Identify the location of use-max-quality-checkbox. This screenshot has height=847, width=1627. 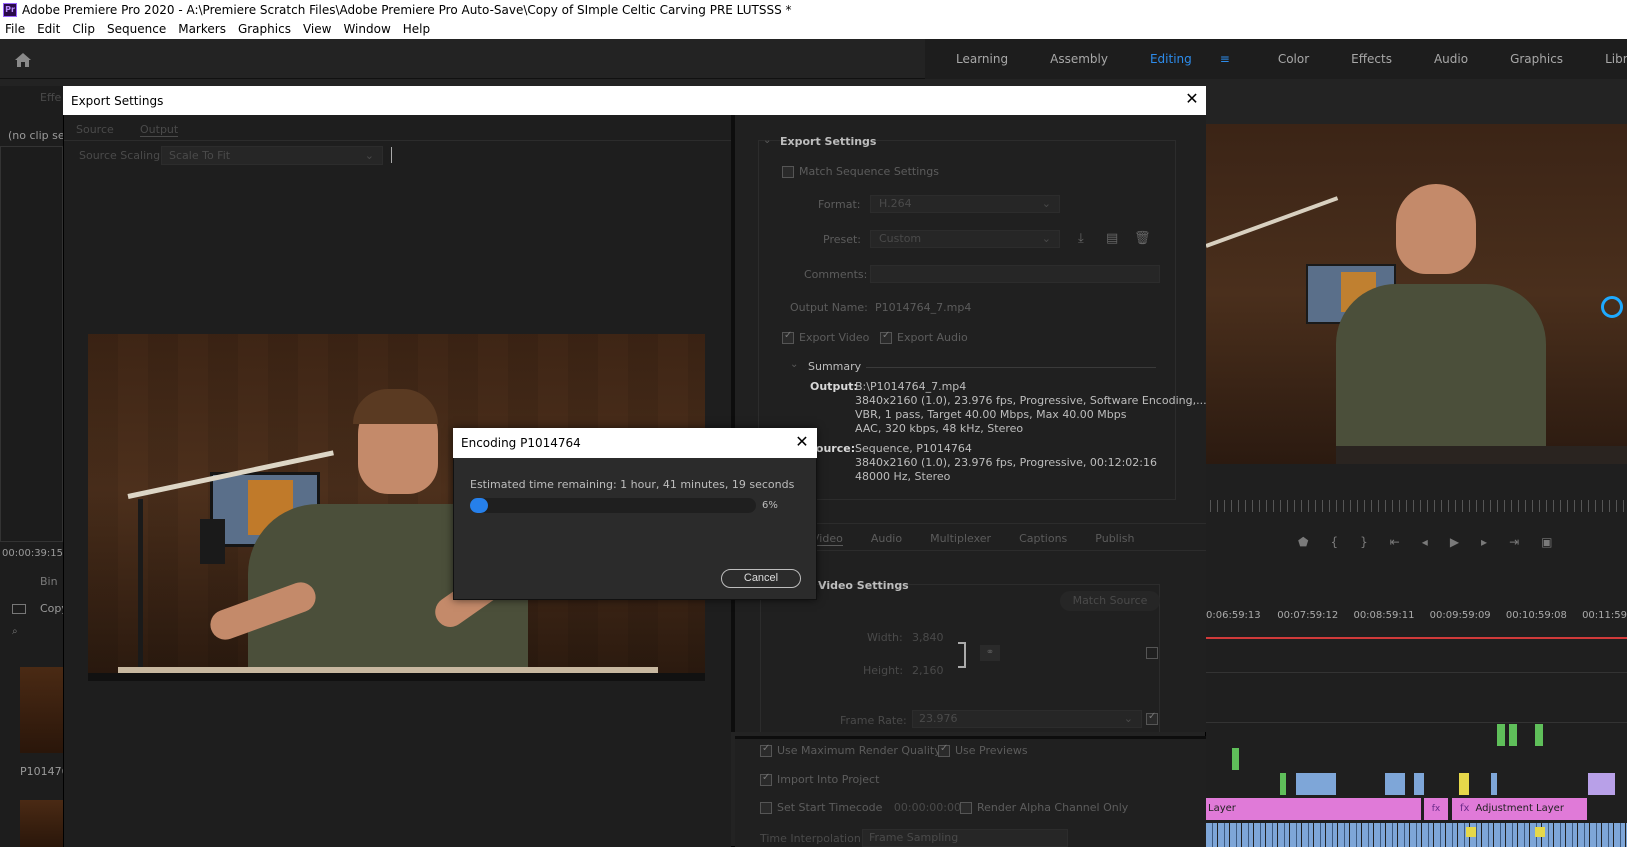
(766, 750).